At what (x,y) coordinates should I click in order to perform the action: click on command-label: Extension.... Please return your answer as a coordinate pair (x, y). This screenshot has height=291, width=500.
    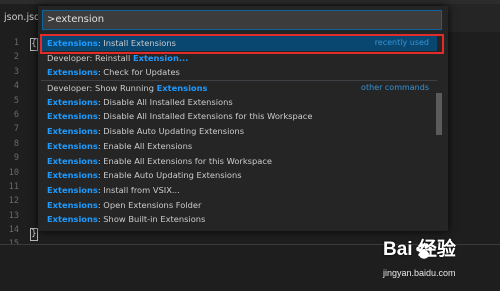
    Looking at the image, I should click on (160, 57).